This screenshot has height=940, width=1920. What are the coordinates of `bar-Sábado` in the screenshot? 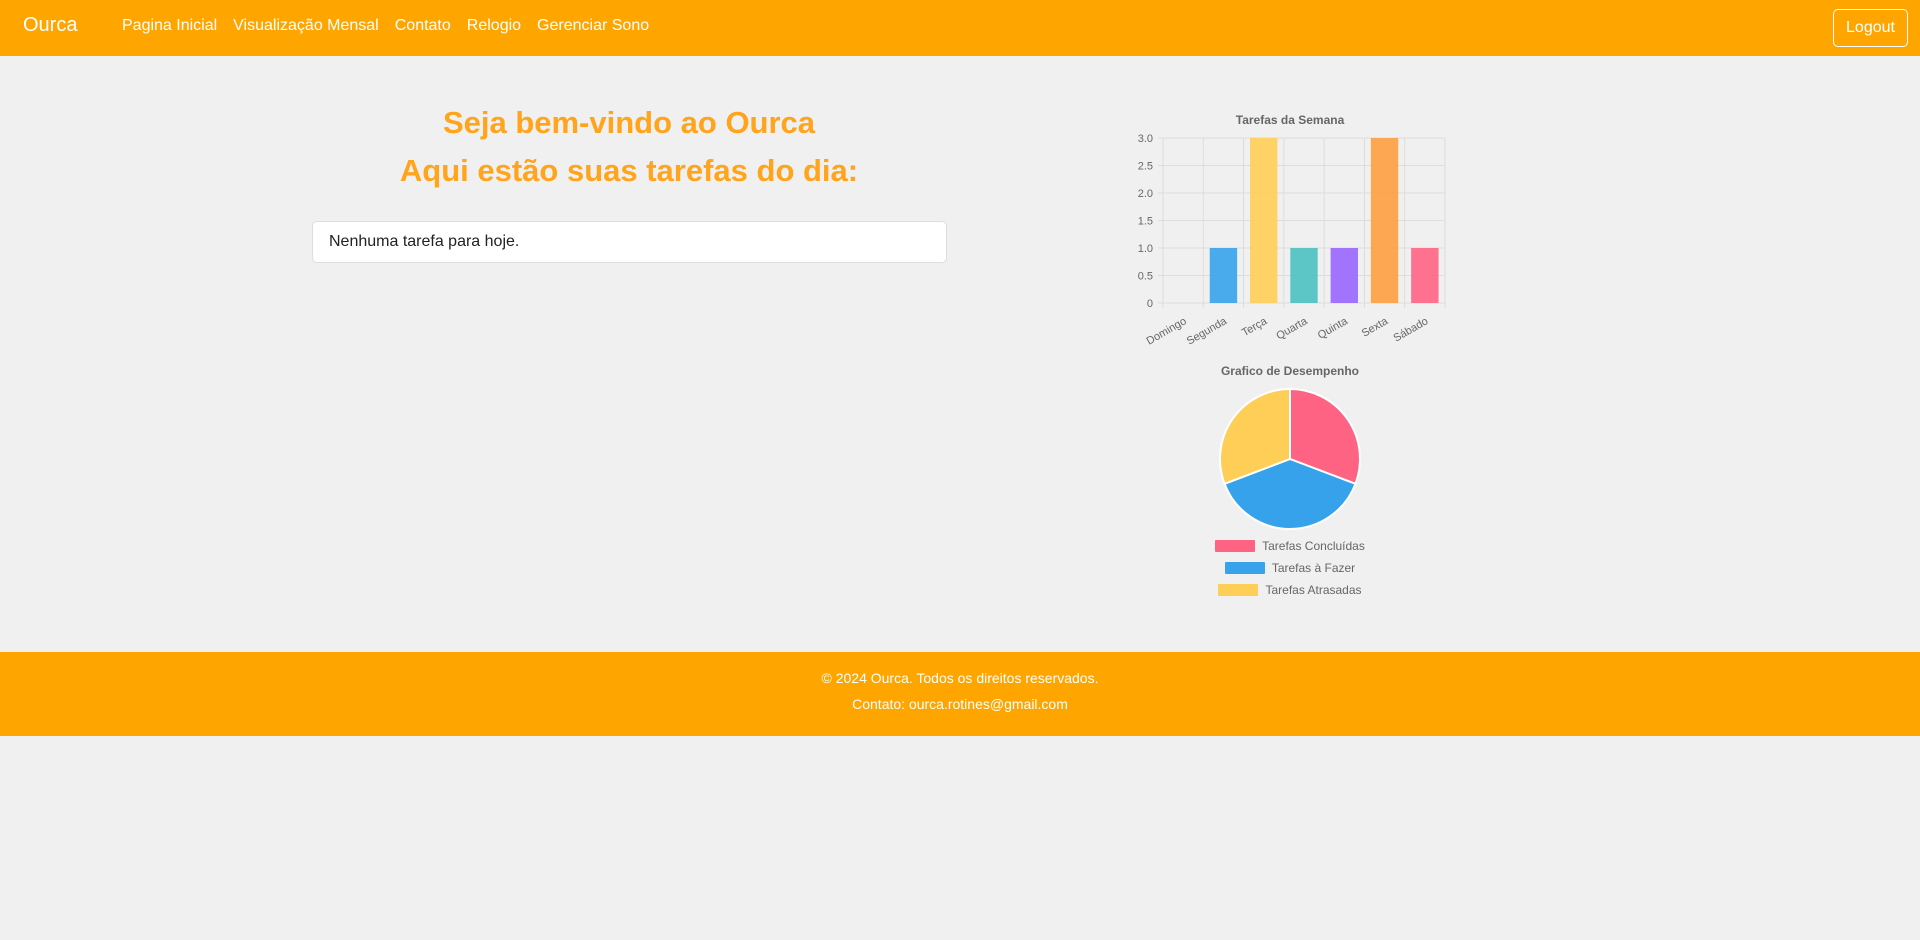 It's located at (1425, 275).